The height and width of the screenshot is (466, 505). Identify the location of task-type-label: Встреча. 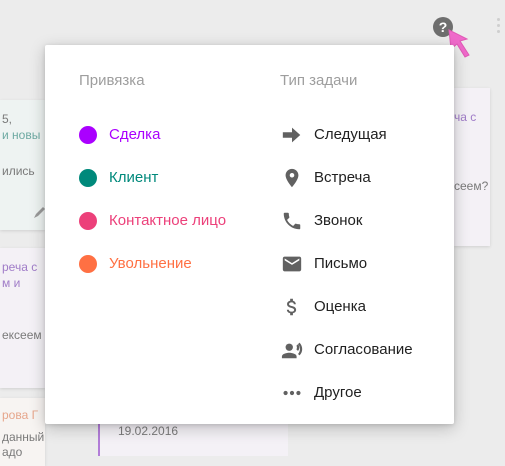
(342, 177).